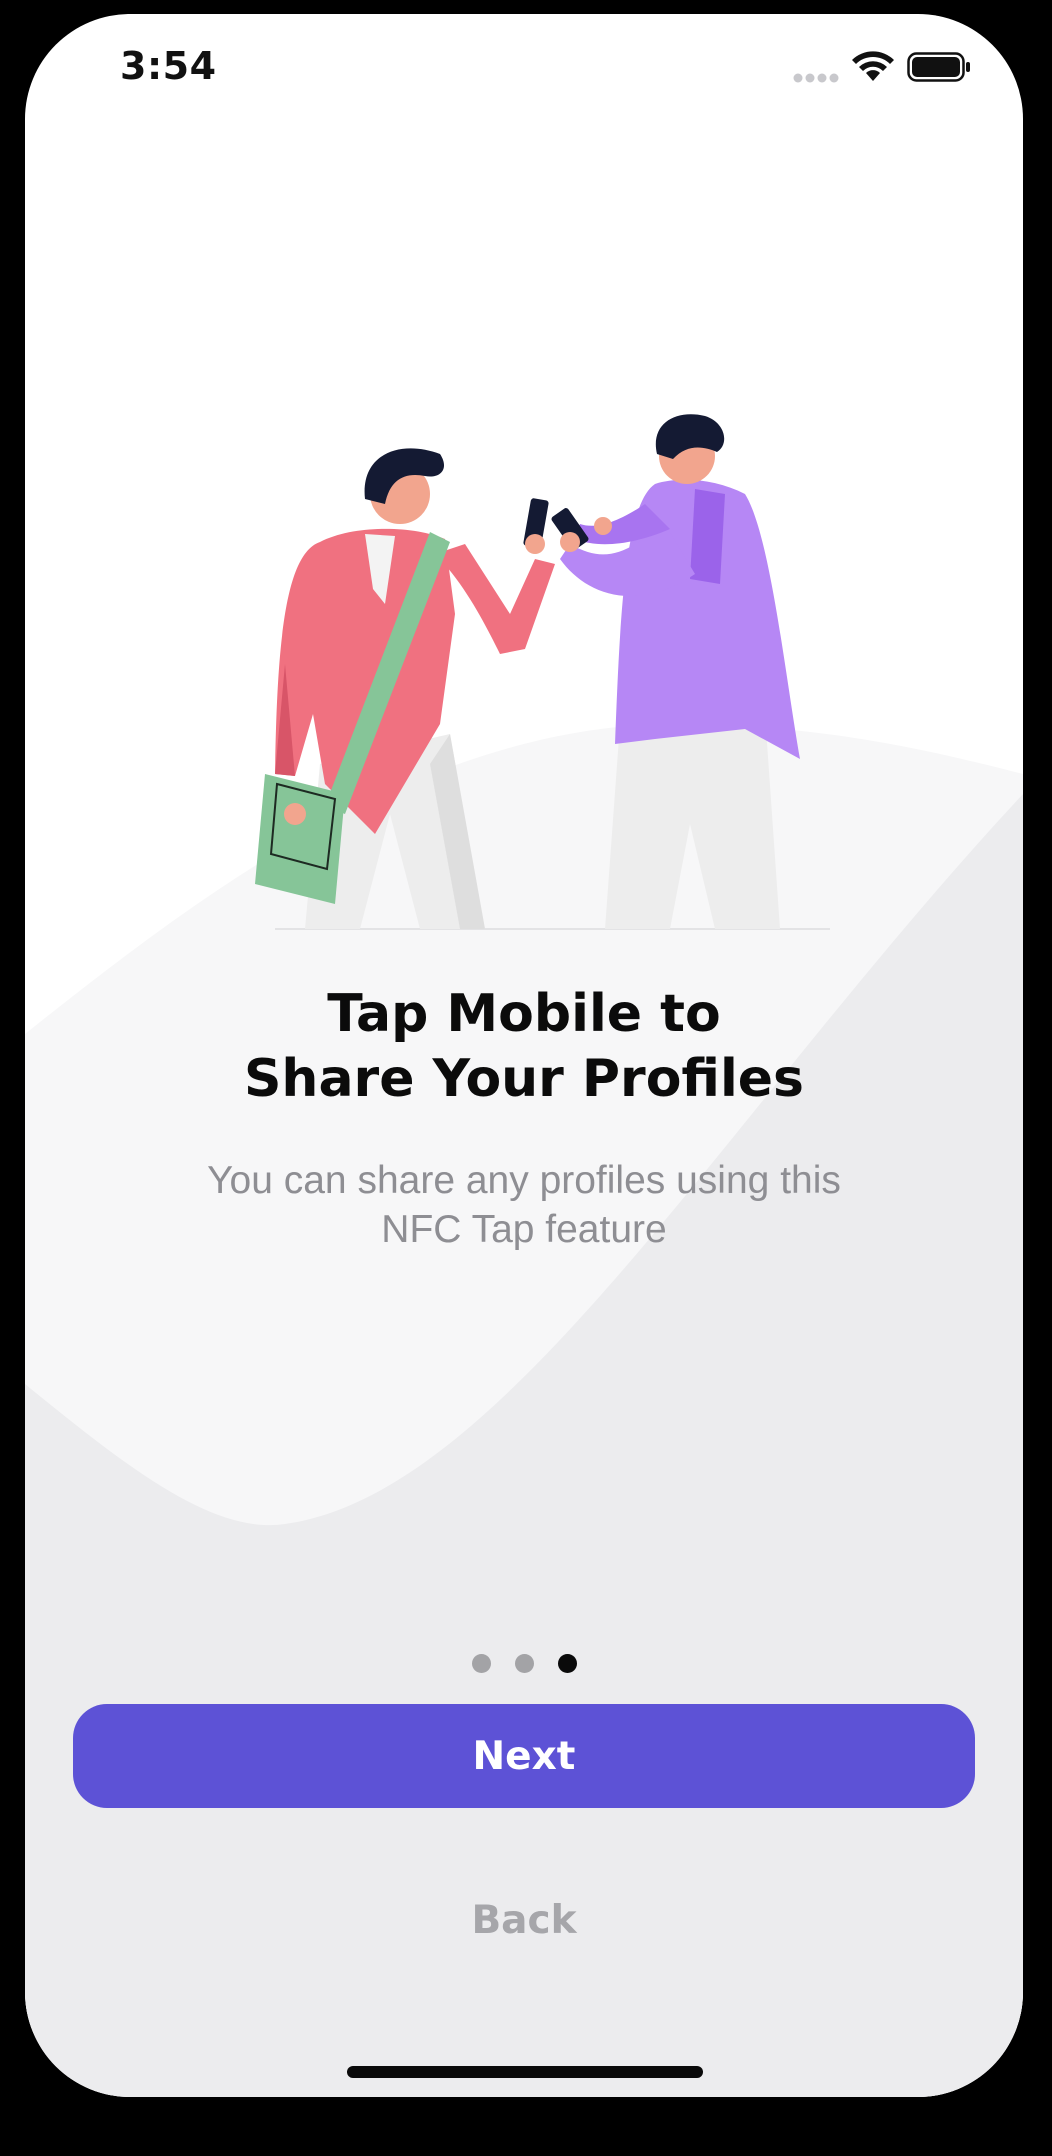 The height and width of the screenshot is (2156, 1052). I want to click on cellular-signal-icon, so click(816, 78).